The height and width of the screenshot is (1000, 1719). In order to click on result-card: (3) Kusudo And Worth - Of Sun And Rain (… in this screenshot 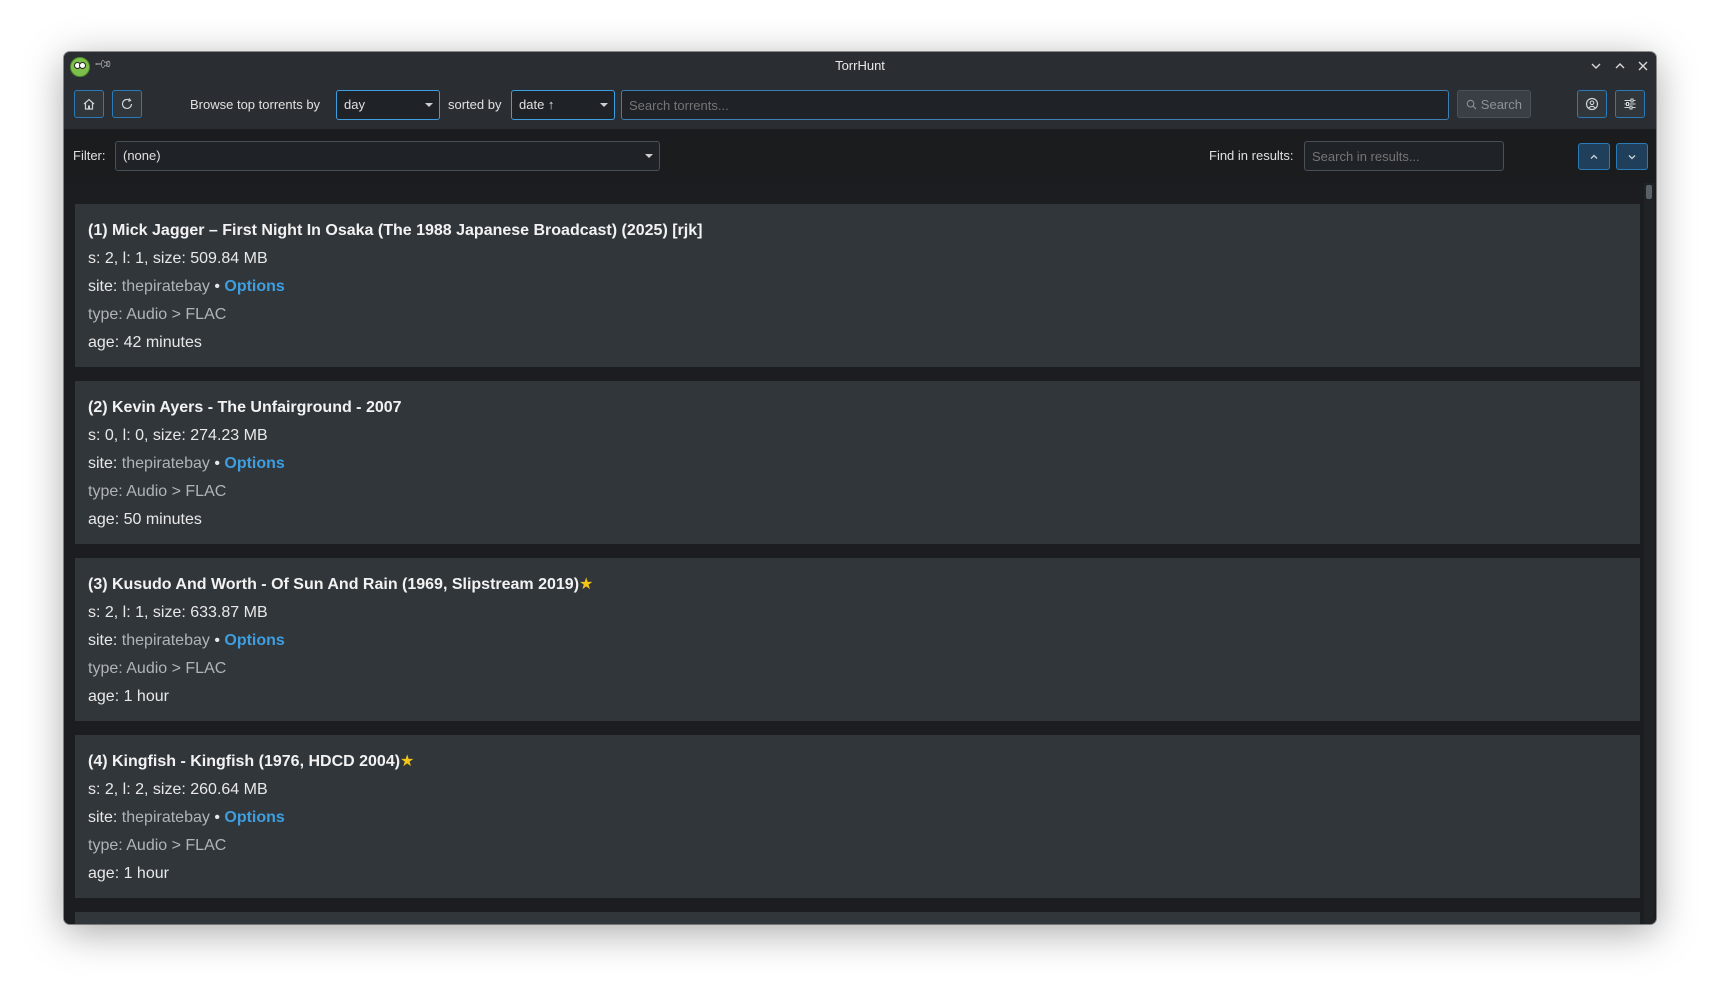, I will do `click(857, 639)`.